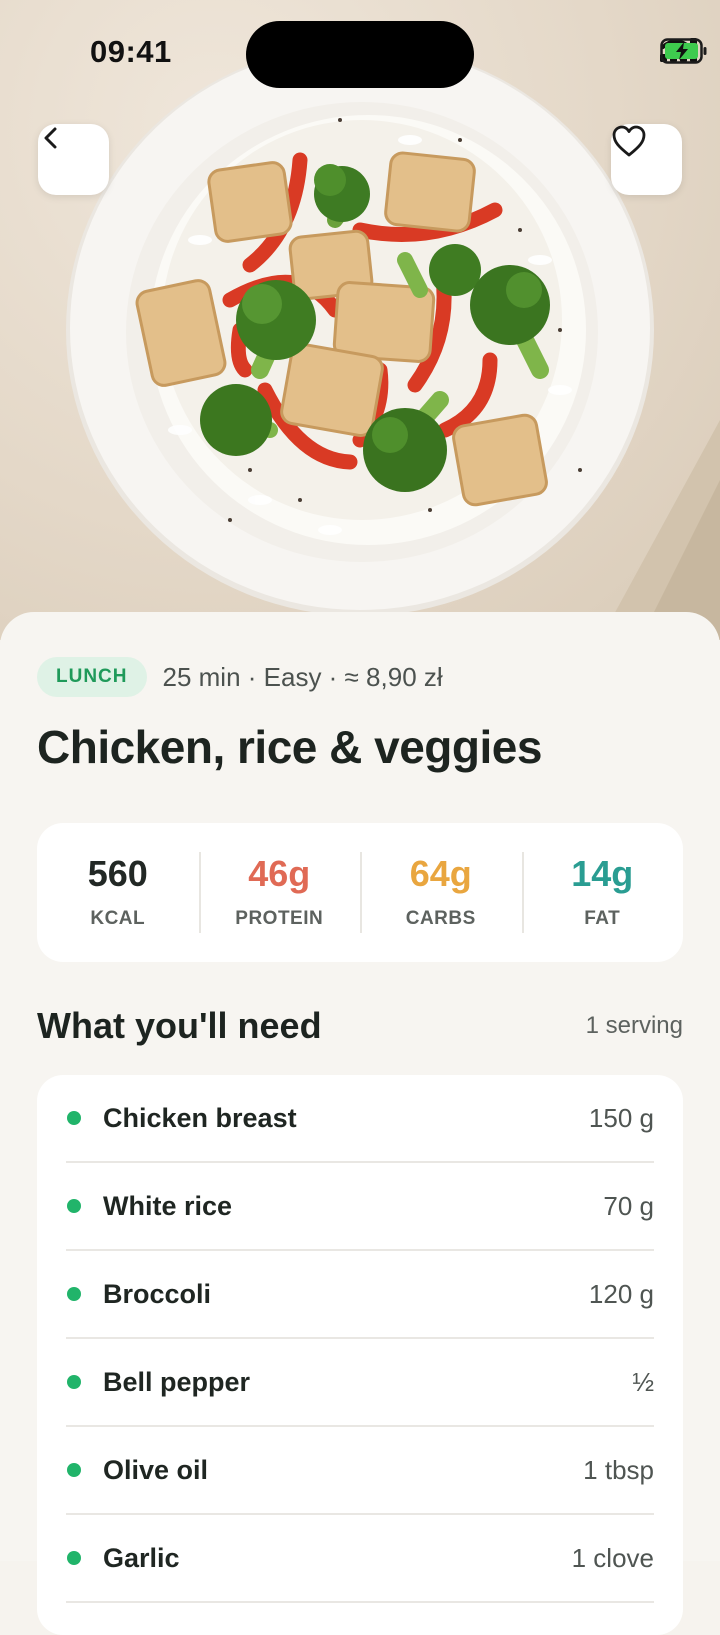 The height and width of the screenshot is (1635, 720). Describe the element at coordinates (628, 1205) in the screenshot. I see `ingredient-quantity: 70 g` at that location.